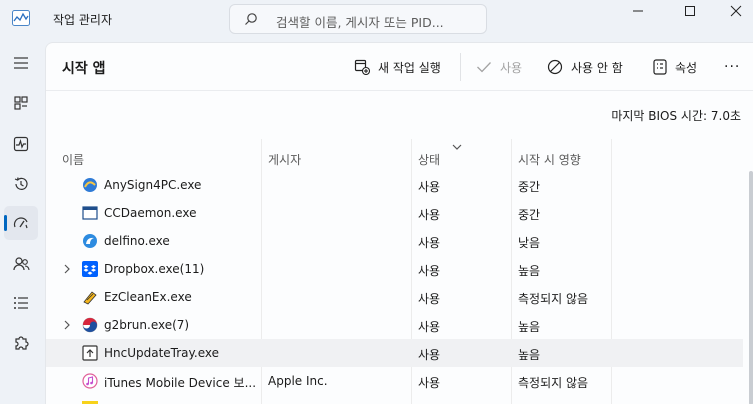  I want to click on itunes-icon, so click(90, 381).